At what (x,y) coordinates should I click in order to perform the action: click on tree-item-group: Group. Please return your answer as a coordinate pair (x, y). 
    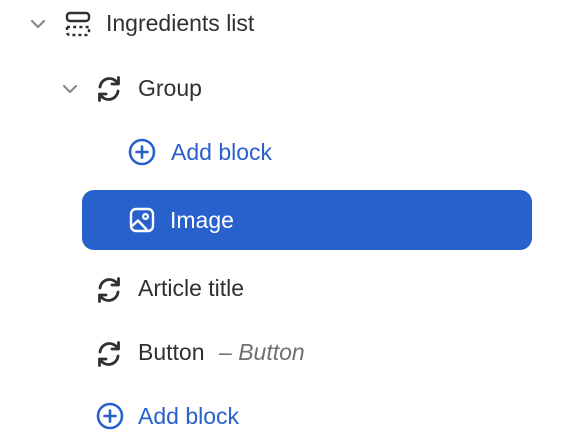
    Looking at the image, I should click on (282, 87).